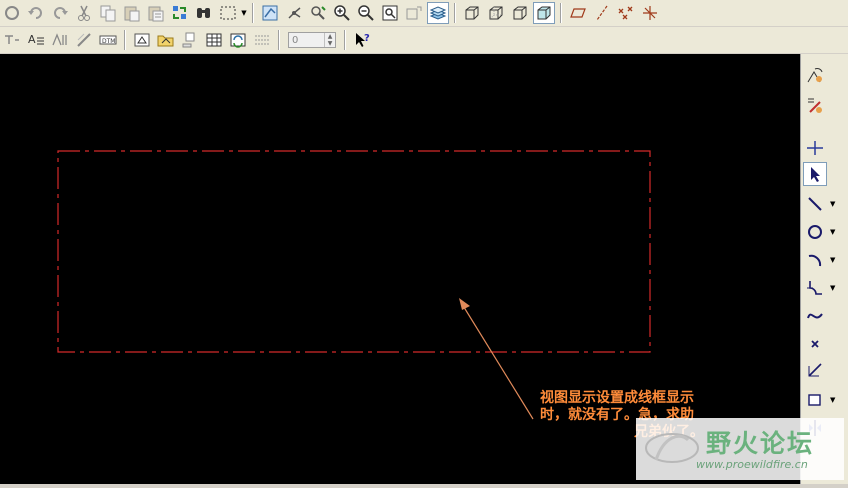 The image size is (848, 488). What do you see at coordinates (108, 13) in the screenshot?
I see `copy-icon` at bounding box center [108, 13].